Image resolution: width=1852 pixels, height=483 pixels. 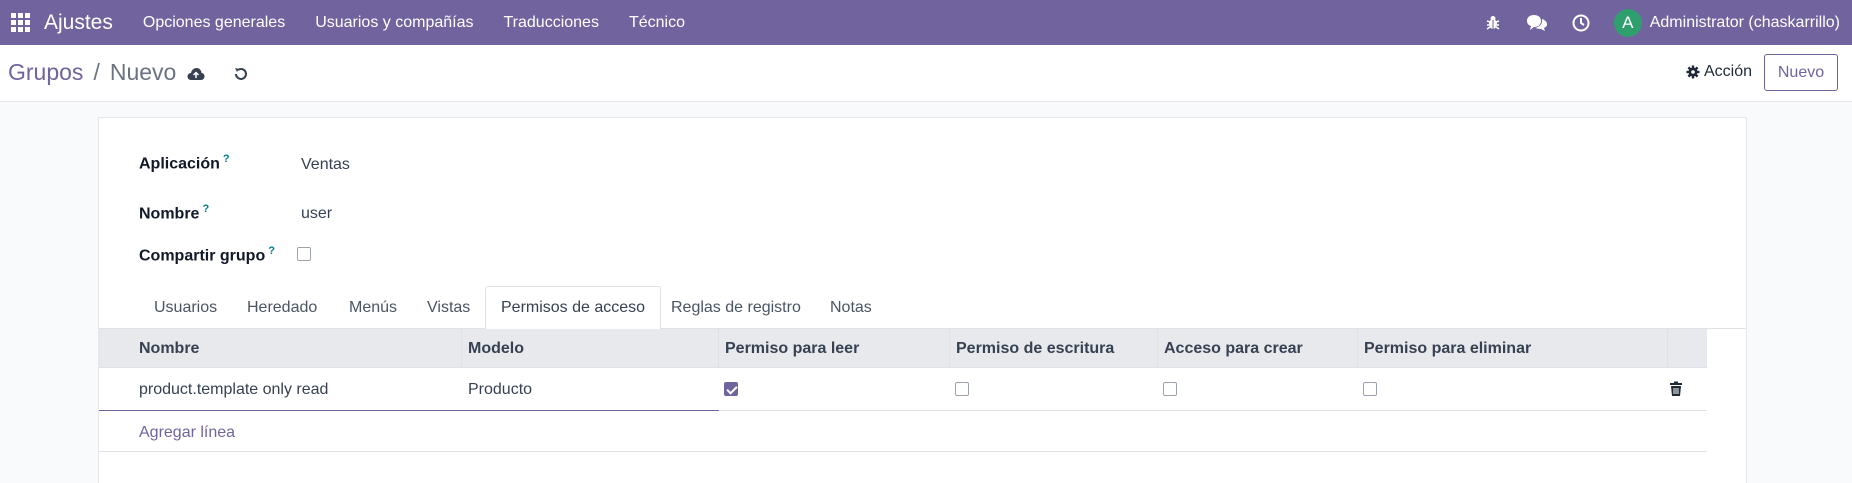 I want to click on navbar-systray: A Administrator (chaskarrillo), so click(x=1667, y=22).